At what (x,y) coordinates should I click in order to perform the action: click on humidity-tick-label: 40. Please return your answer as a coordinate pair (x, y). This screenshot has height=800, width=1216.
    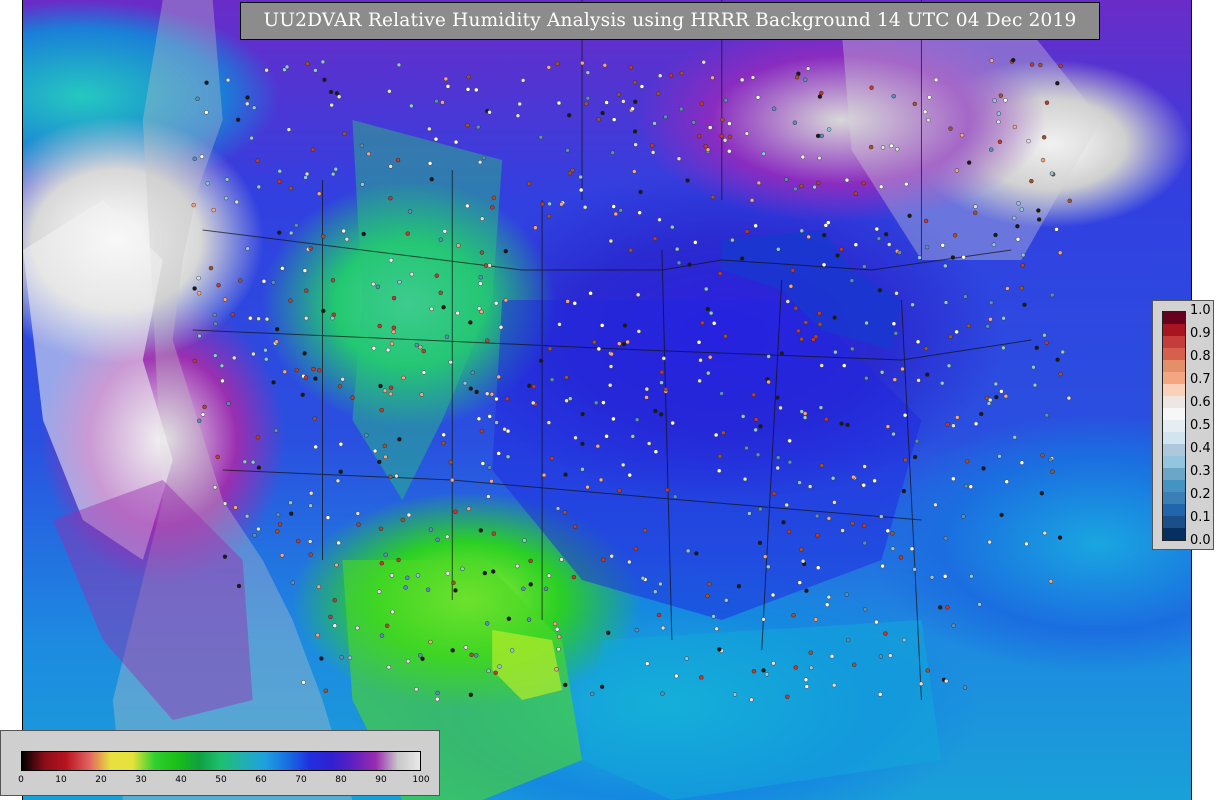
    Looking at the image, I should click on (181, 780).